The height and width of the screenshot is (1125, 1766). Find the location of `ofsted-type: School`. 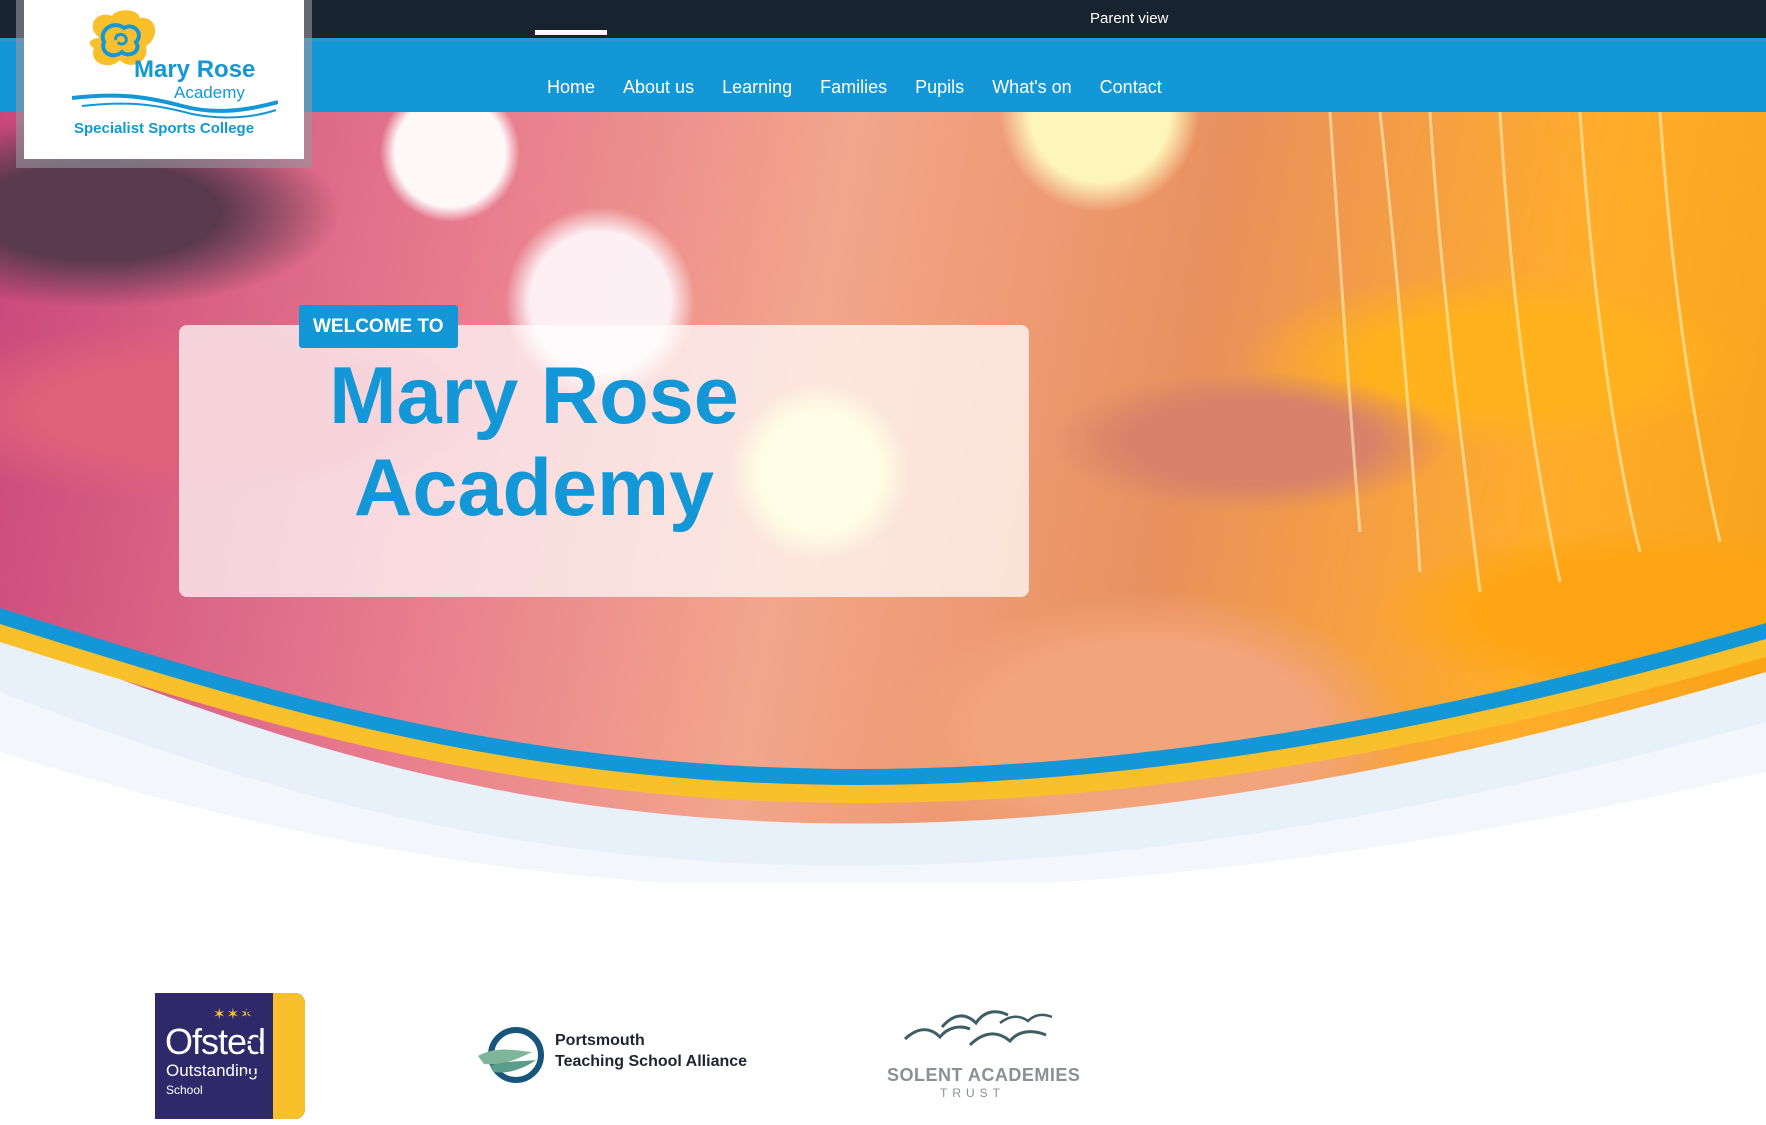

ofsted-type: School is located at coordinates (184, 1090).